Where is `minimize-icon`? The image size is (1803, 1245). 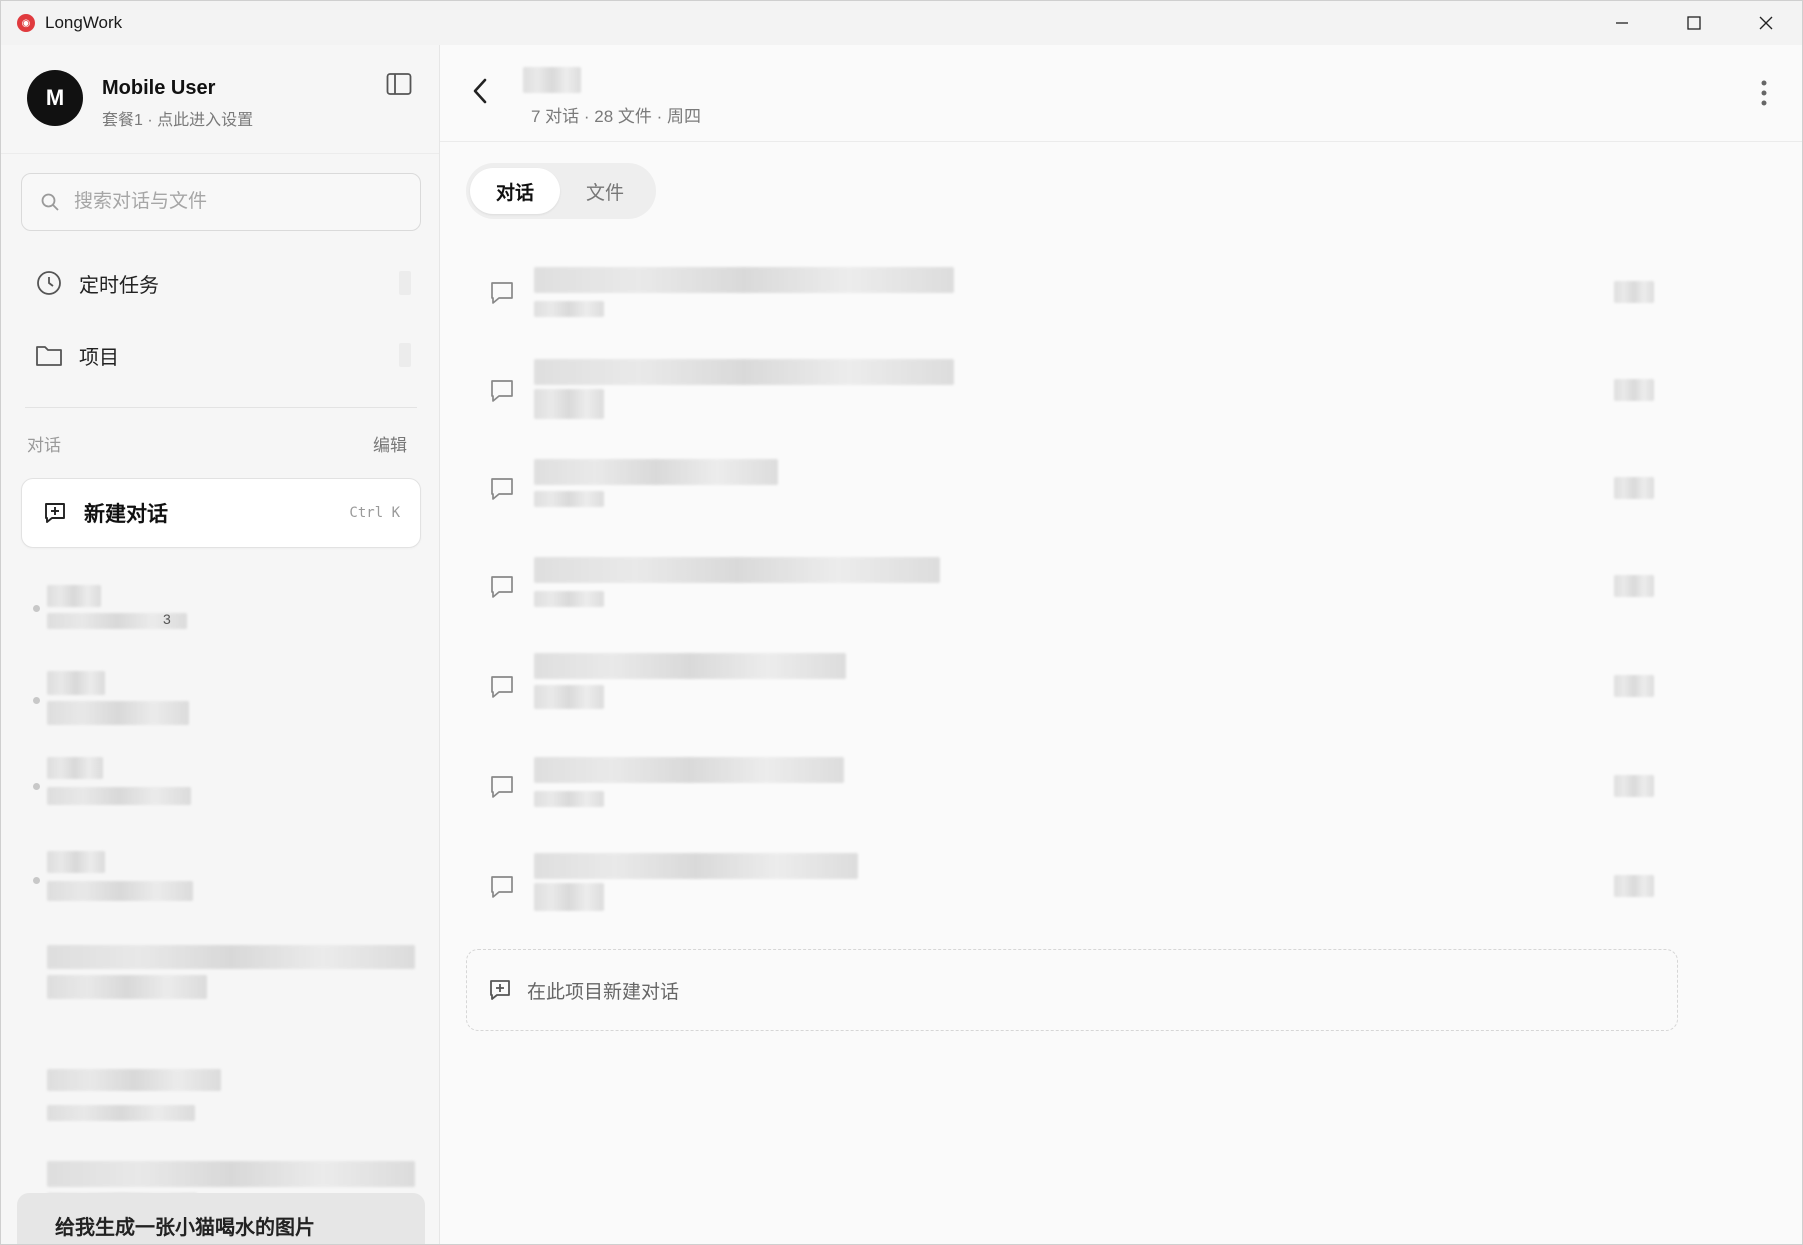
minimize-icon is located at coordinates (1622, 23).